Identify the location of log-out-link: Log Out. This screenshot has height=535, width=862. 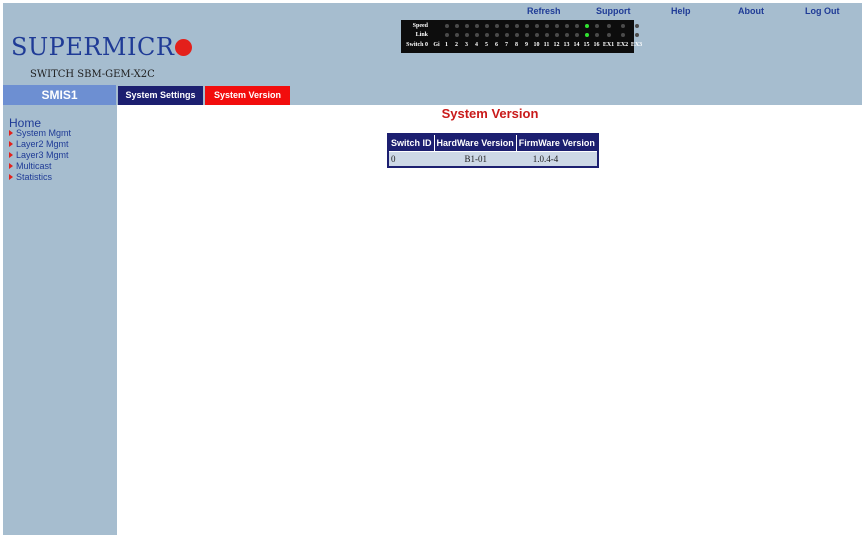
(822, 11).